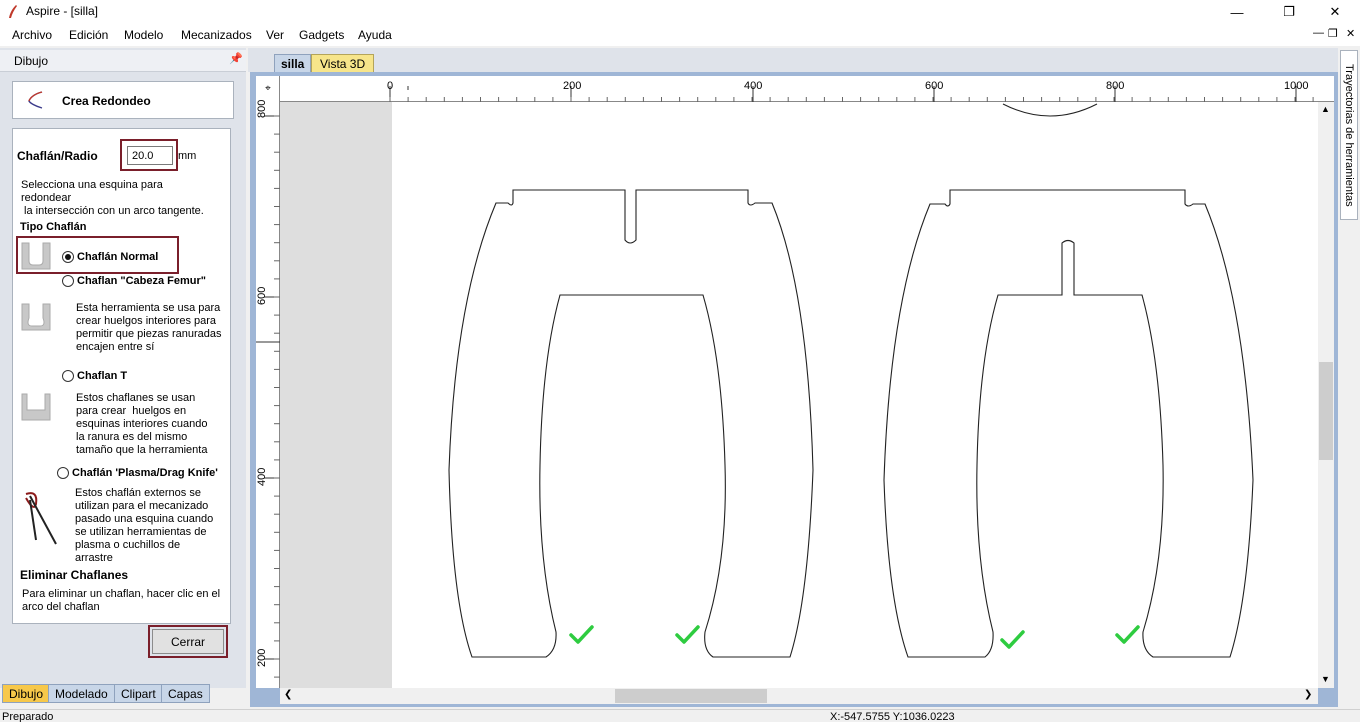 The image size is (1360, 722). What do you see at coordinates (131, 411) in the screenshot?
I see `t-desc-2: para crear huelgos en` at bounding box center [131, 411].